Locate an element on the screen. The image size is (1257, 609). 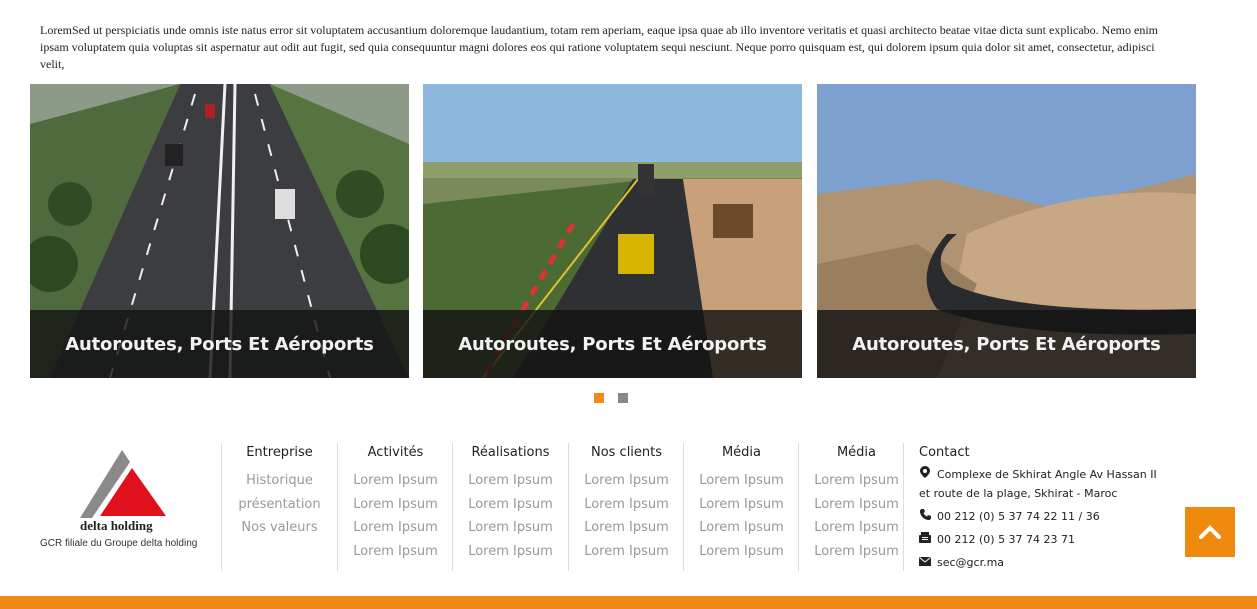
footer-link: Nos valeurs is located at coordinates (279, 531).